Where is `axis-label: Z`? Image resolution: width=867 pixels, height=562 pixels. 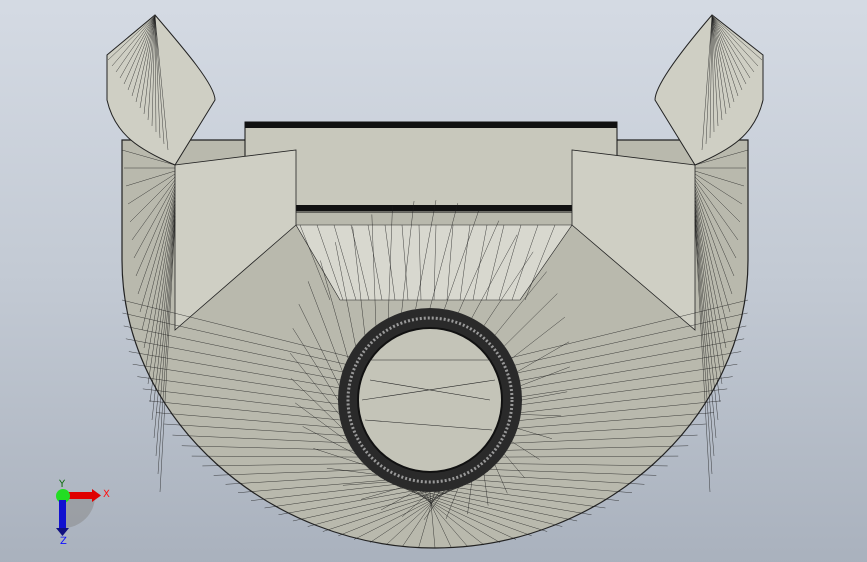
axis-label: Z is located at coordinates (63, 541).